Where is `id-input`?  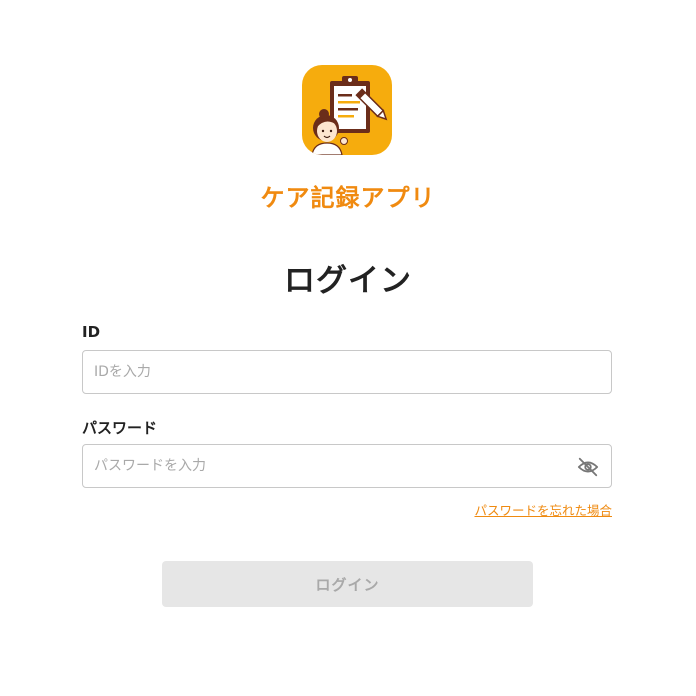
id-input is located at coordinates (347, 372).